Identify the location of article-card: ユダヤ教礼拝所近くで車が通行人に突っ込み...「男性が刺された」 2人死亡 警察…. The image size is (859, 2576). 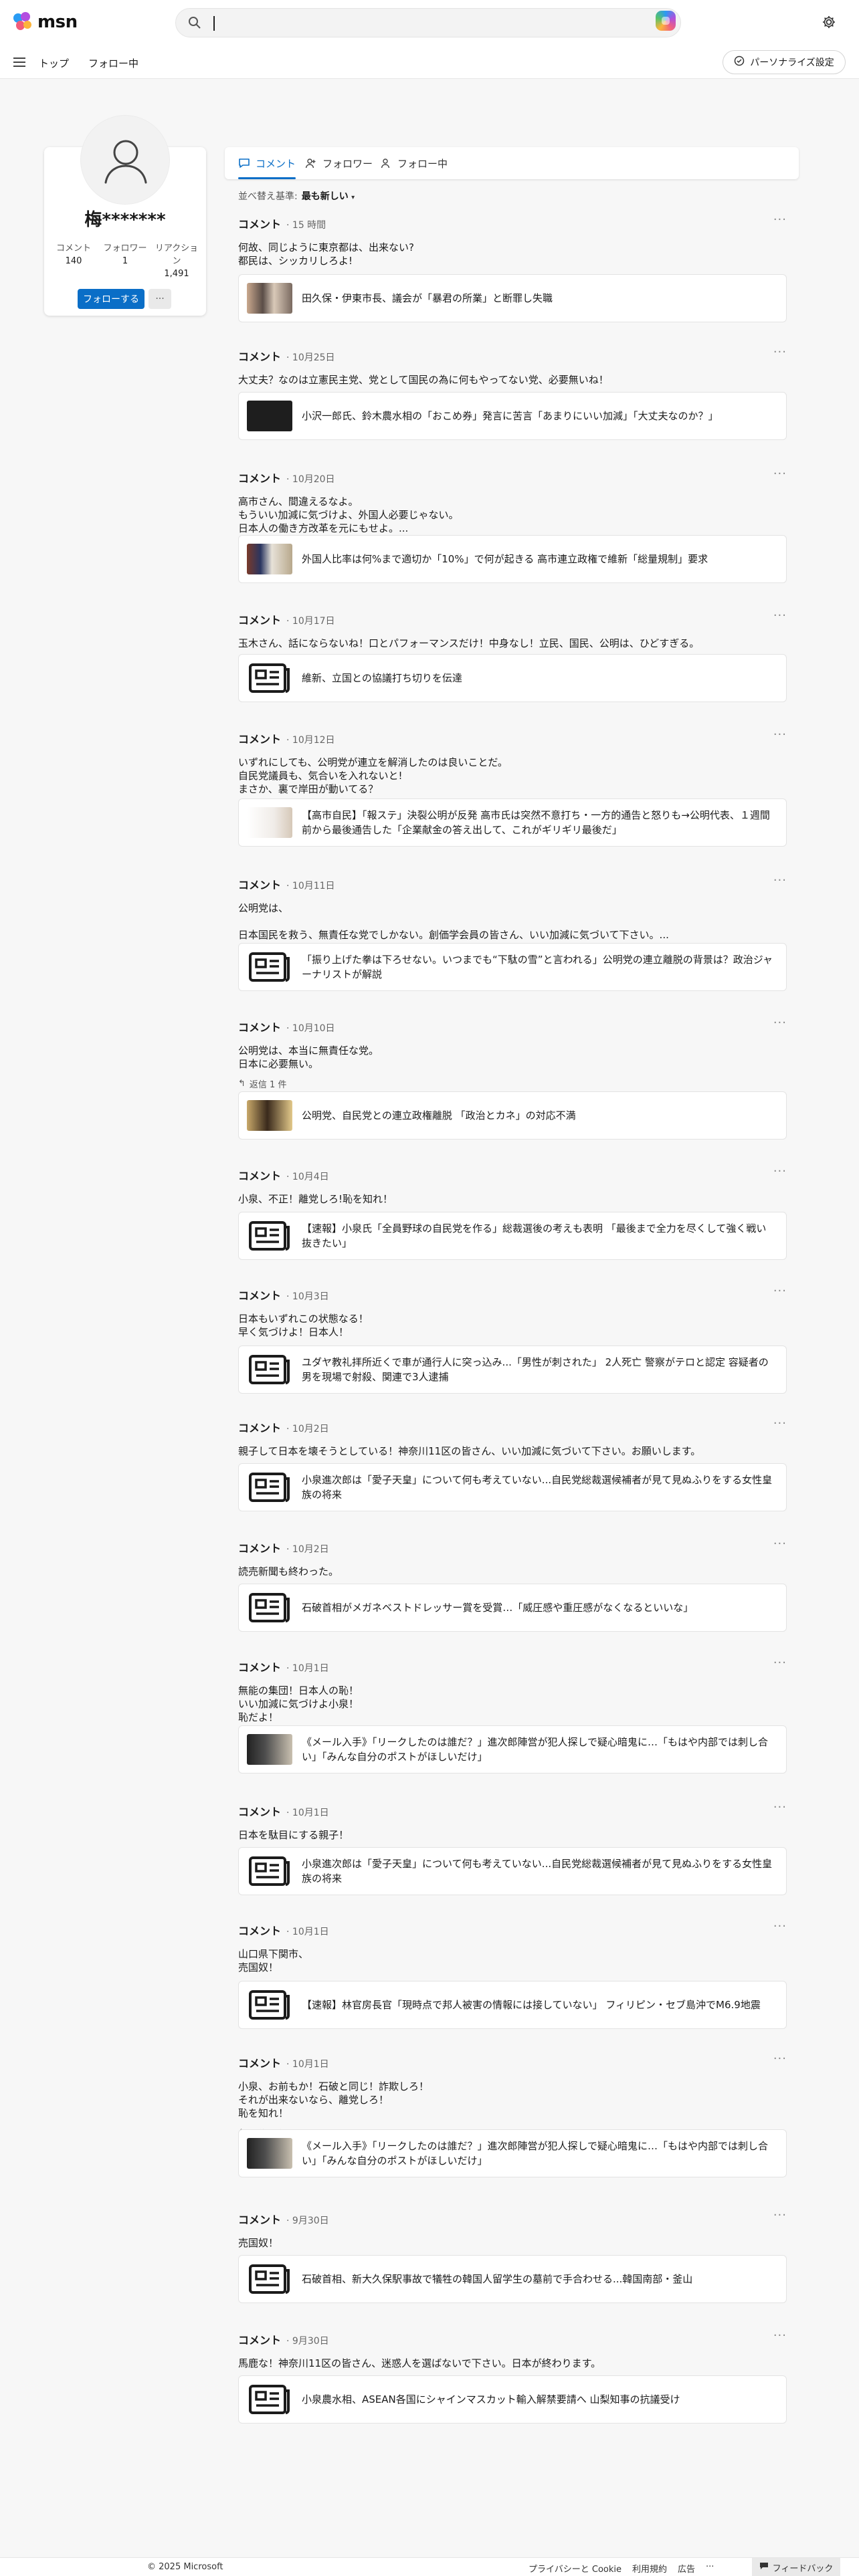
(512, 1370).